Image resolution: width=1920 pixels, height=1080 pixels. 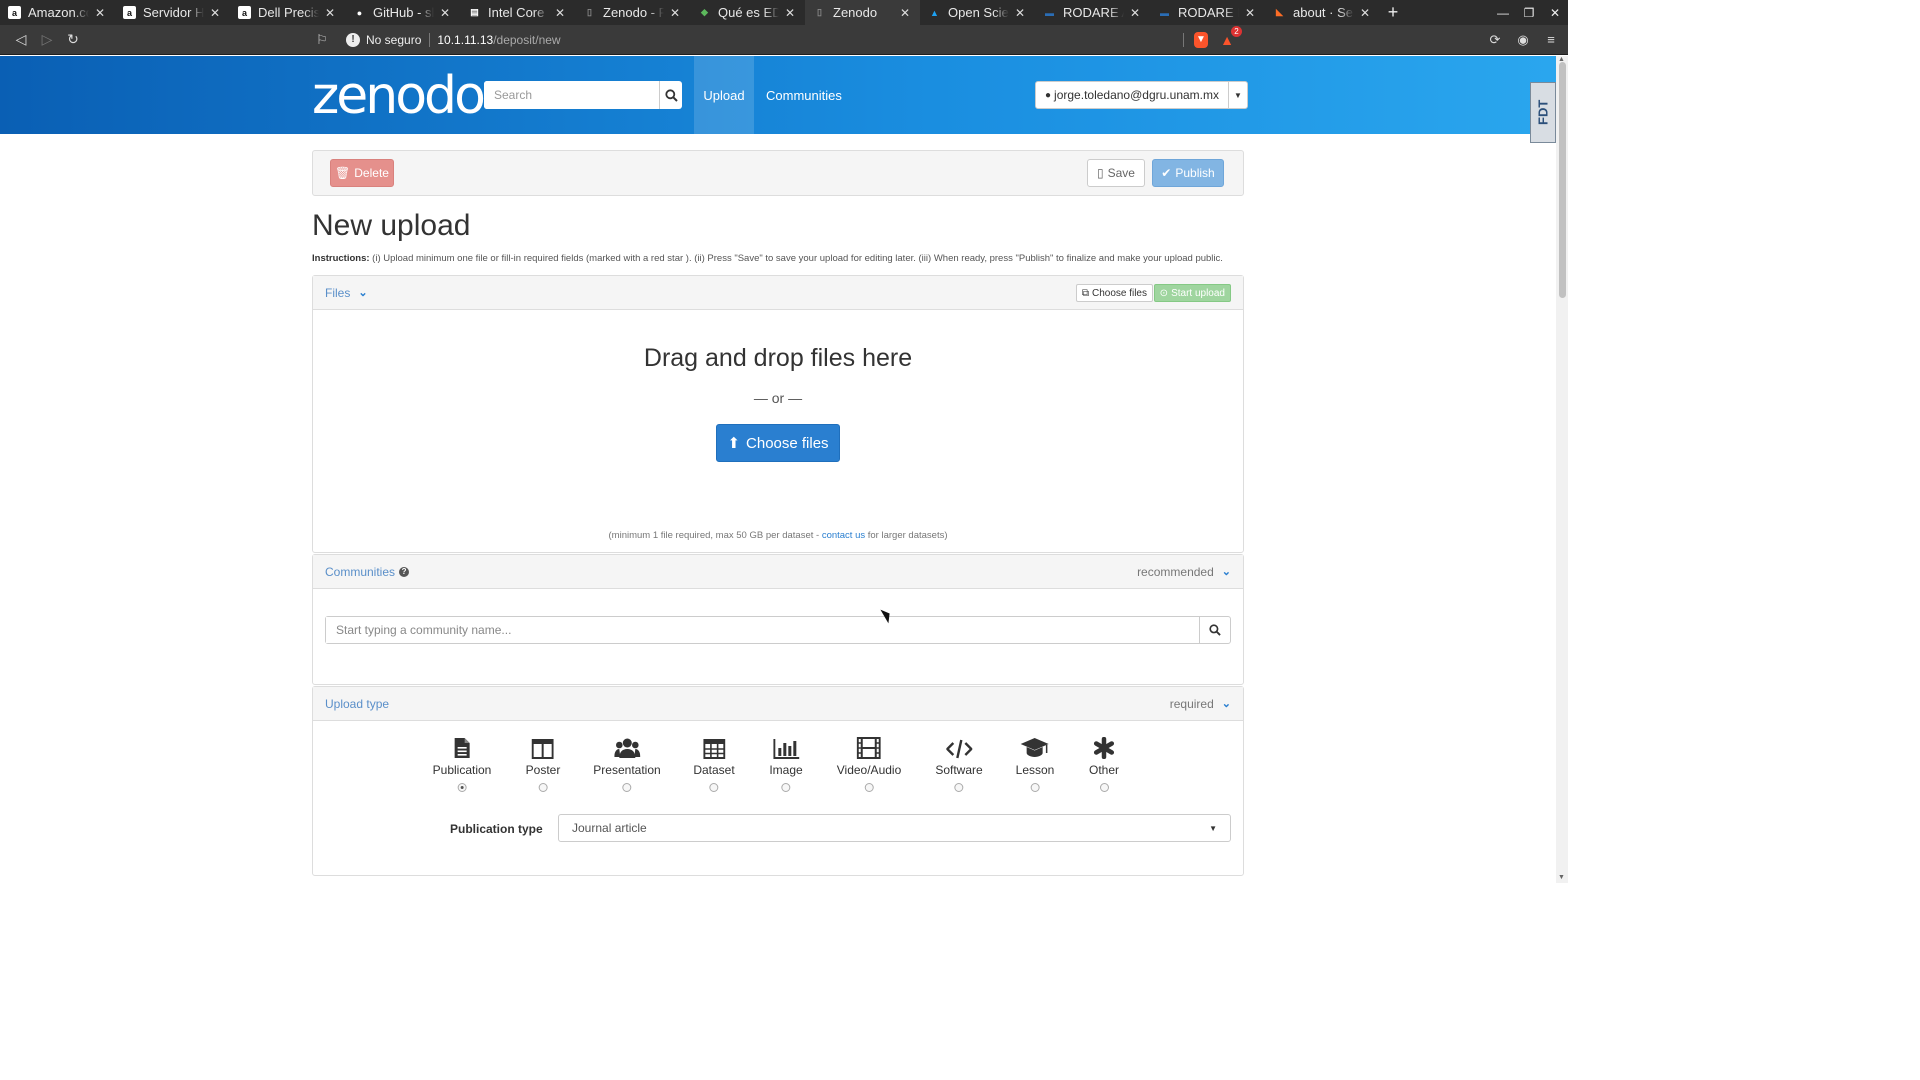 I want to click on browser-tab: a Amazon.com ✕, so click(x=57, y=12).